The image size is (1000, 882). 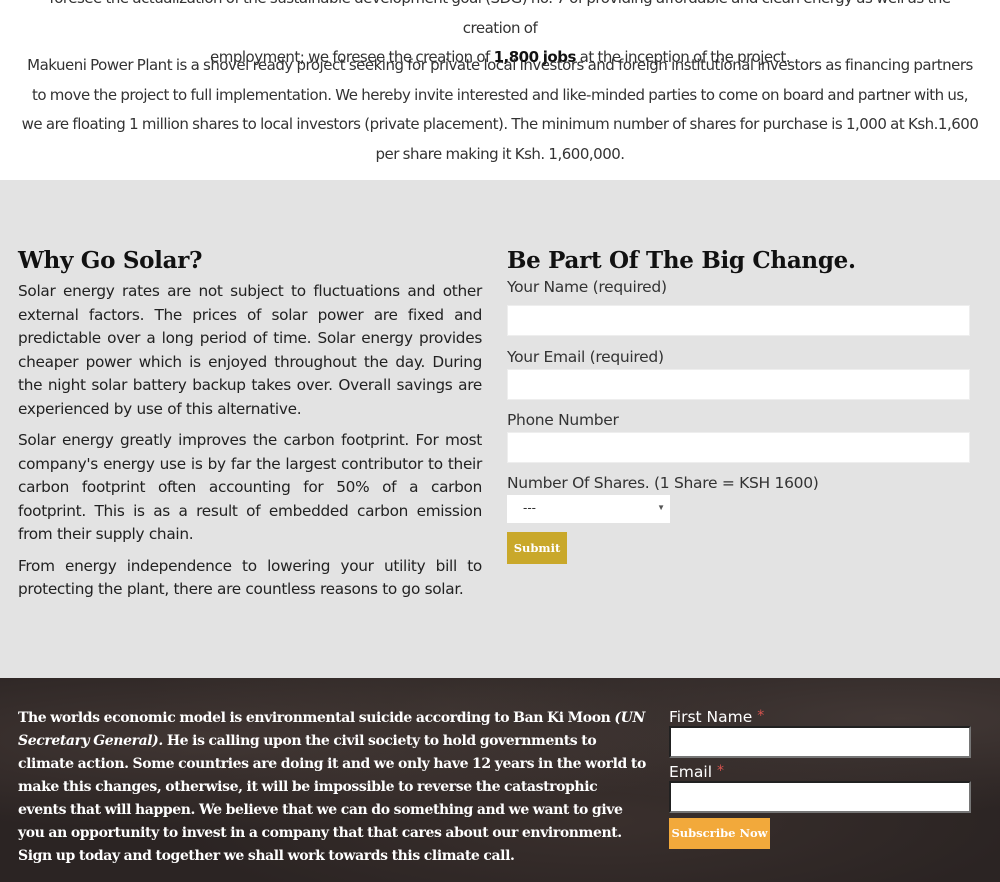 I want to click on form-title: Be Part Of The Big Change., so click(x=681, y=260).